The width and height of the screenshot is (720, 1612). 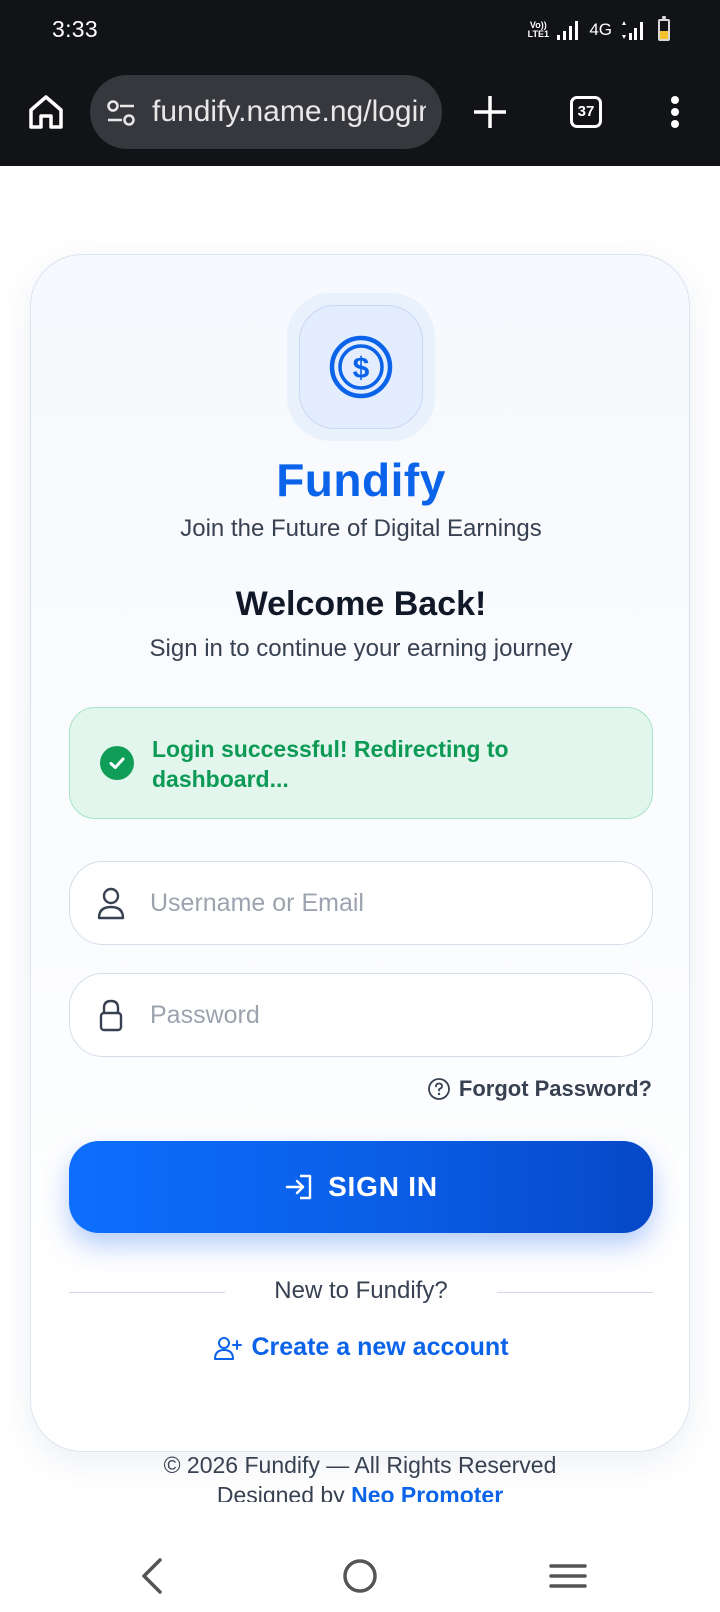 I want to click on home-circle-icon, so click(x=360, y=1576).